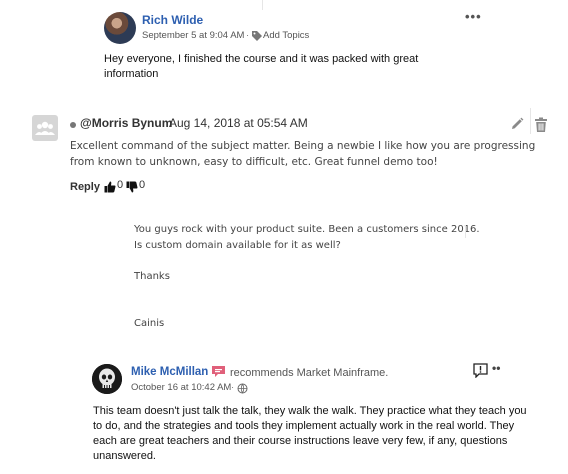  What do you see at coordinates (149, 323) in the screenshot?
I see `message-signature: Cainis` at bounding box center [149, 323].